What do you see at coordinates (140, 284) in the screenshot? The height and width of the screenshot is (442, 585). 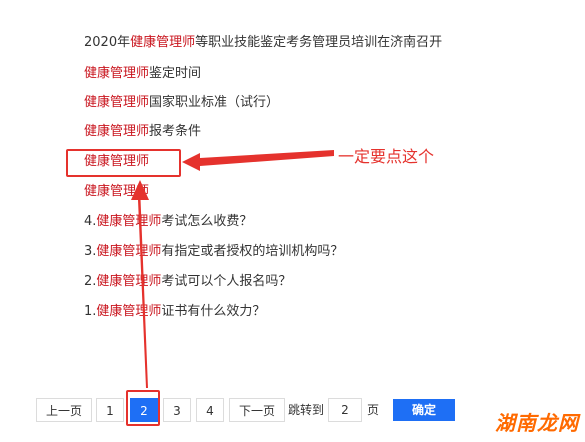 I see `arrow-up-from-page-icon` at bounding box center [140, 284].